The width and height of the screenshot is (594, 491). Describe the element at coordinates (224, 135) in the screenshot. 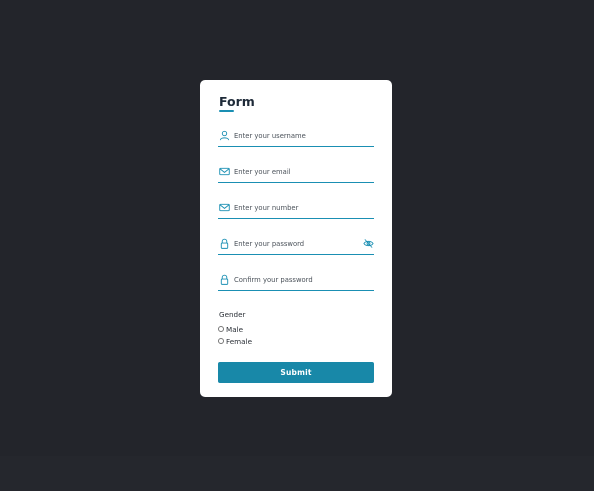

I see `user-icon` at that location.